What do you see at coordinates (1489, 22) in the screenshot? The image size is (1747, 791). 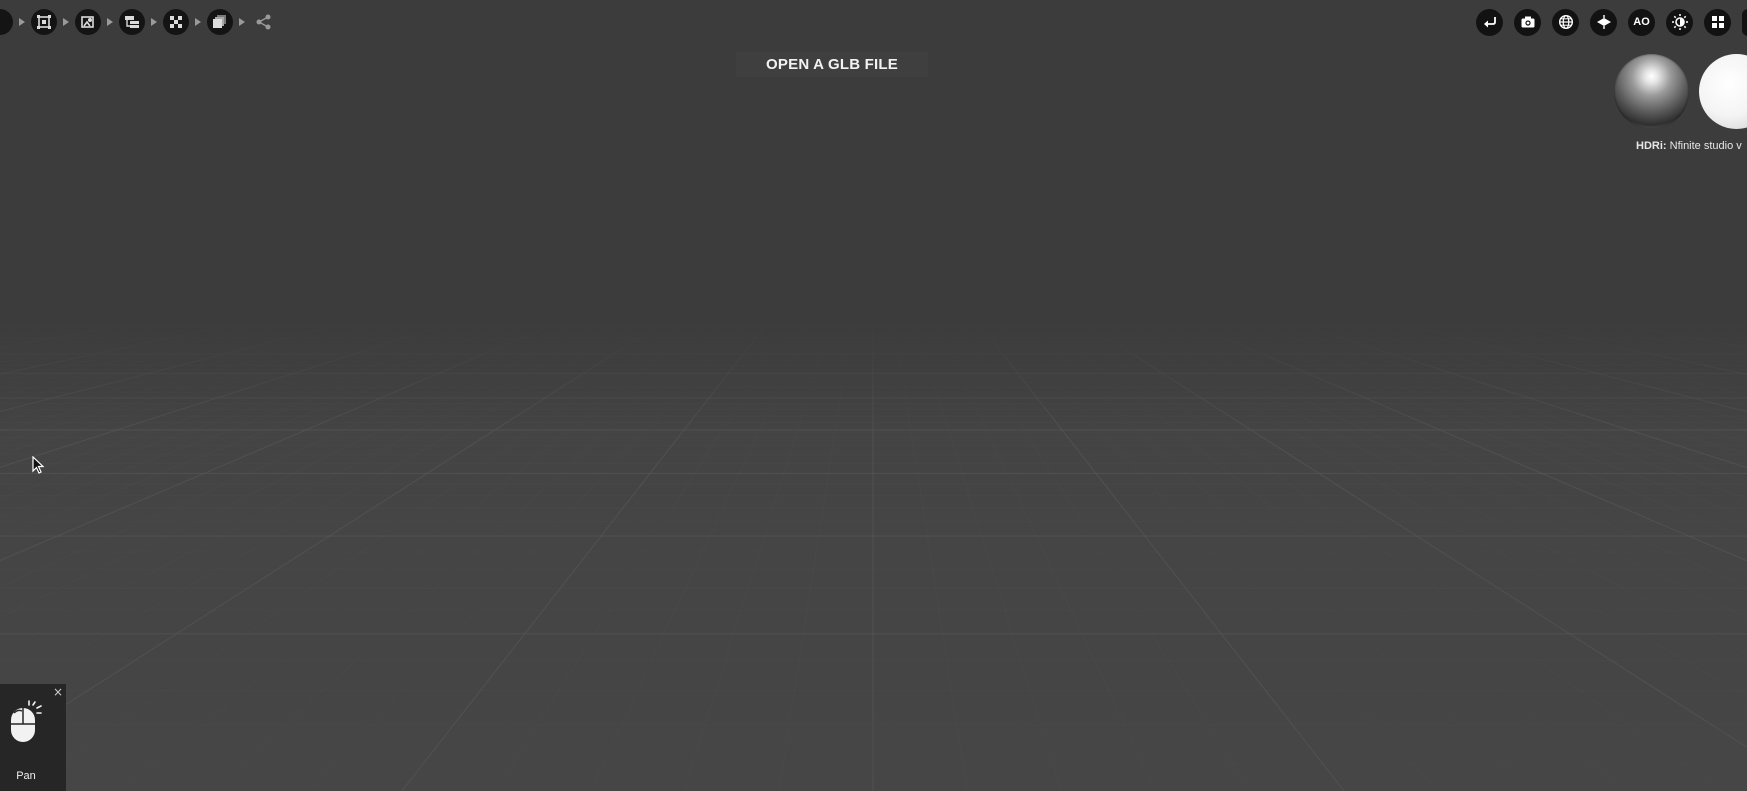 I see `undo-icon` at bounding box center [1489, 22].